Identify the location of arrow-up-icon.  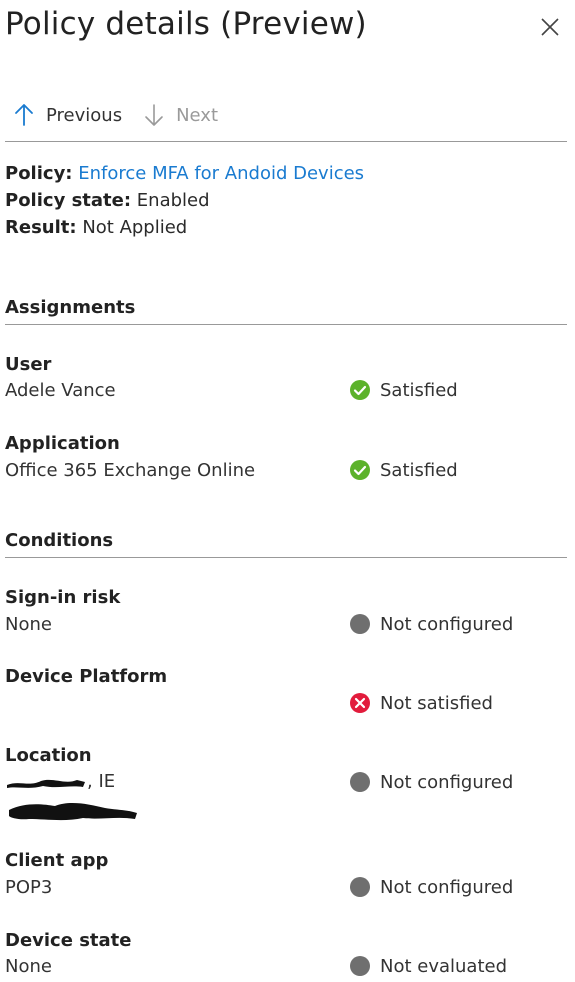
(24, 115).